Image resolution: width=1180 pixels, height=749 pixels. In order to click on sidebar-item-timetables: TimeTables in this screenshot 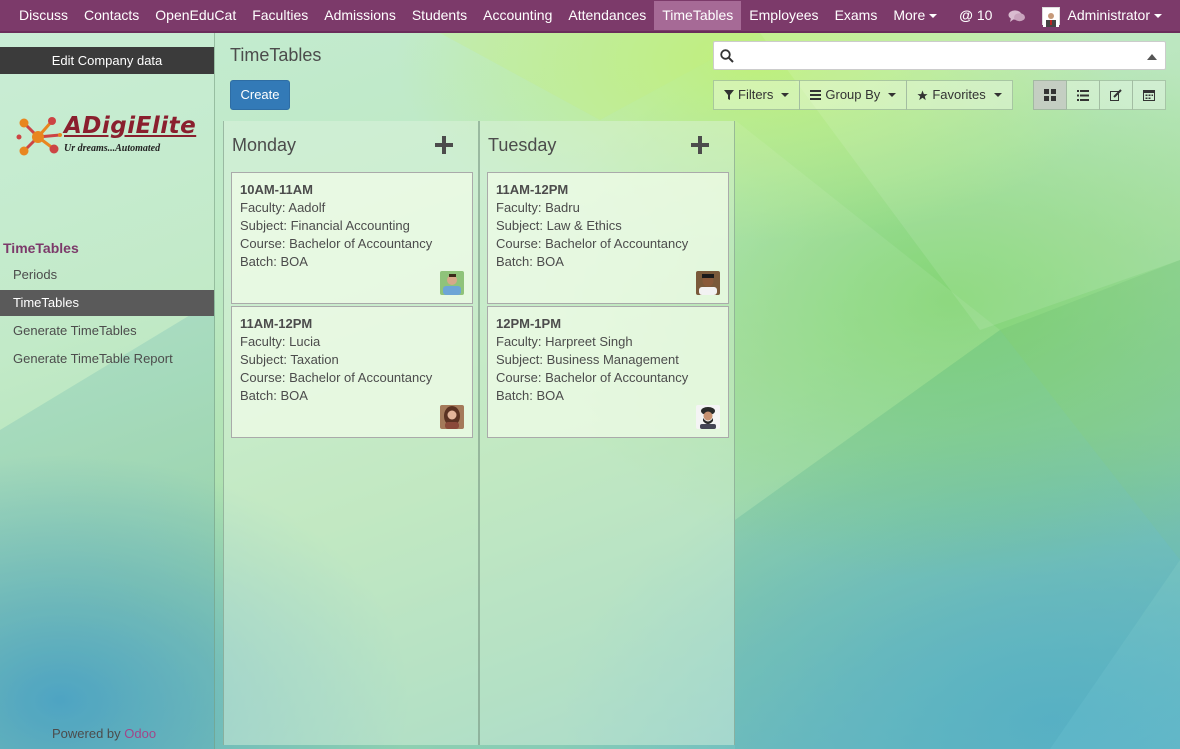, I will do `click(107, 303)`.